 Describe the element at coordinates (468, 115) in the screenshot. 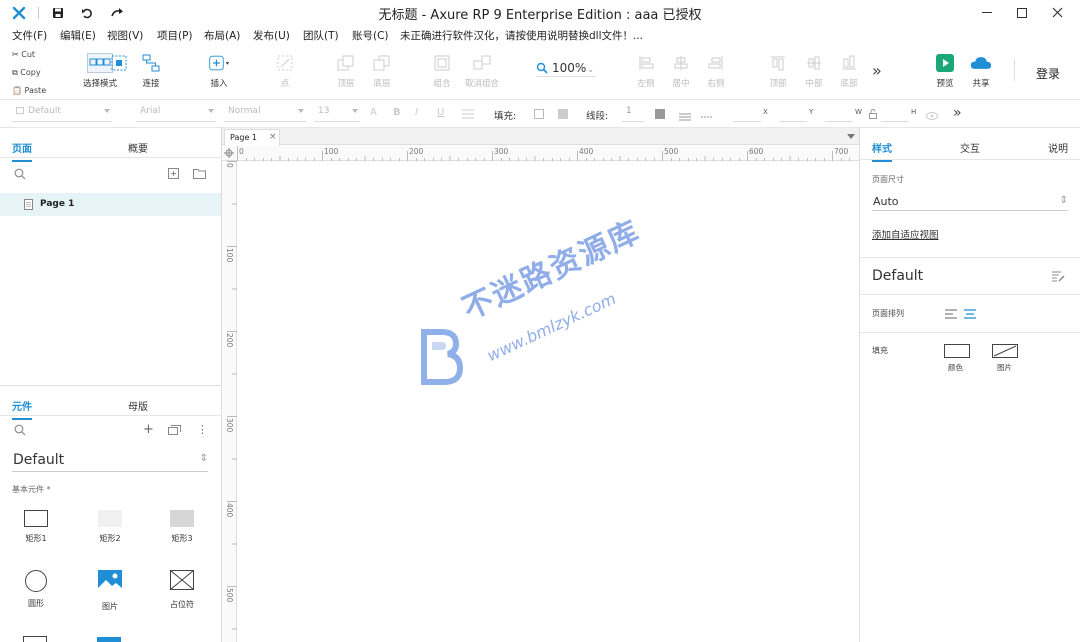

I see `text-list-icon` at that location.